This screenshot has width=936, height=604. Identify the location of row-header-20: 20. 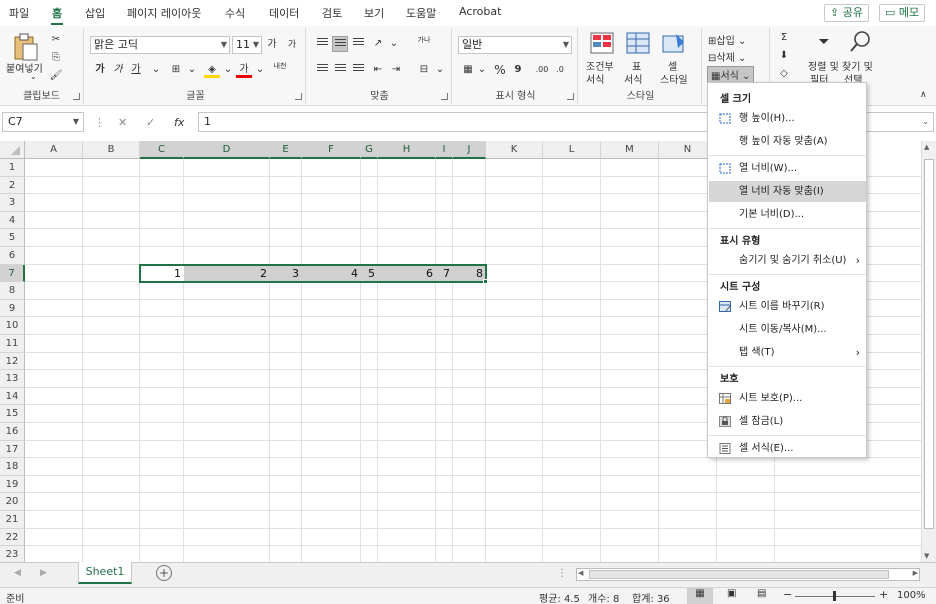
(12, 502).